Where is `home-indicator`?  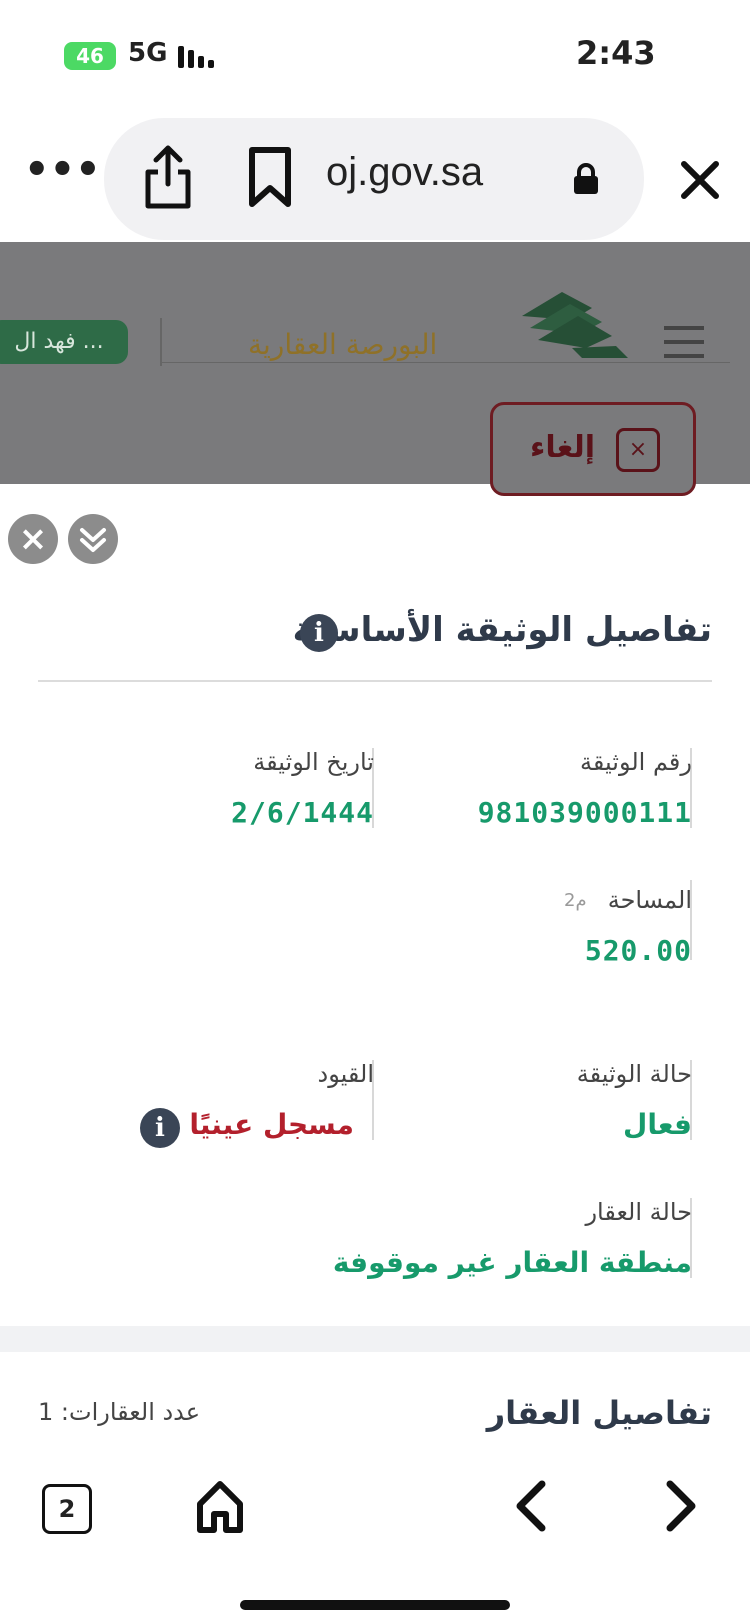
home-indicator is located at coordinates (375, 1605).